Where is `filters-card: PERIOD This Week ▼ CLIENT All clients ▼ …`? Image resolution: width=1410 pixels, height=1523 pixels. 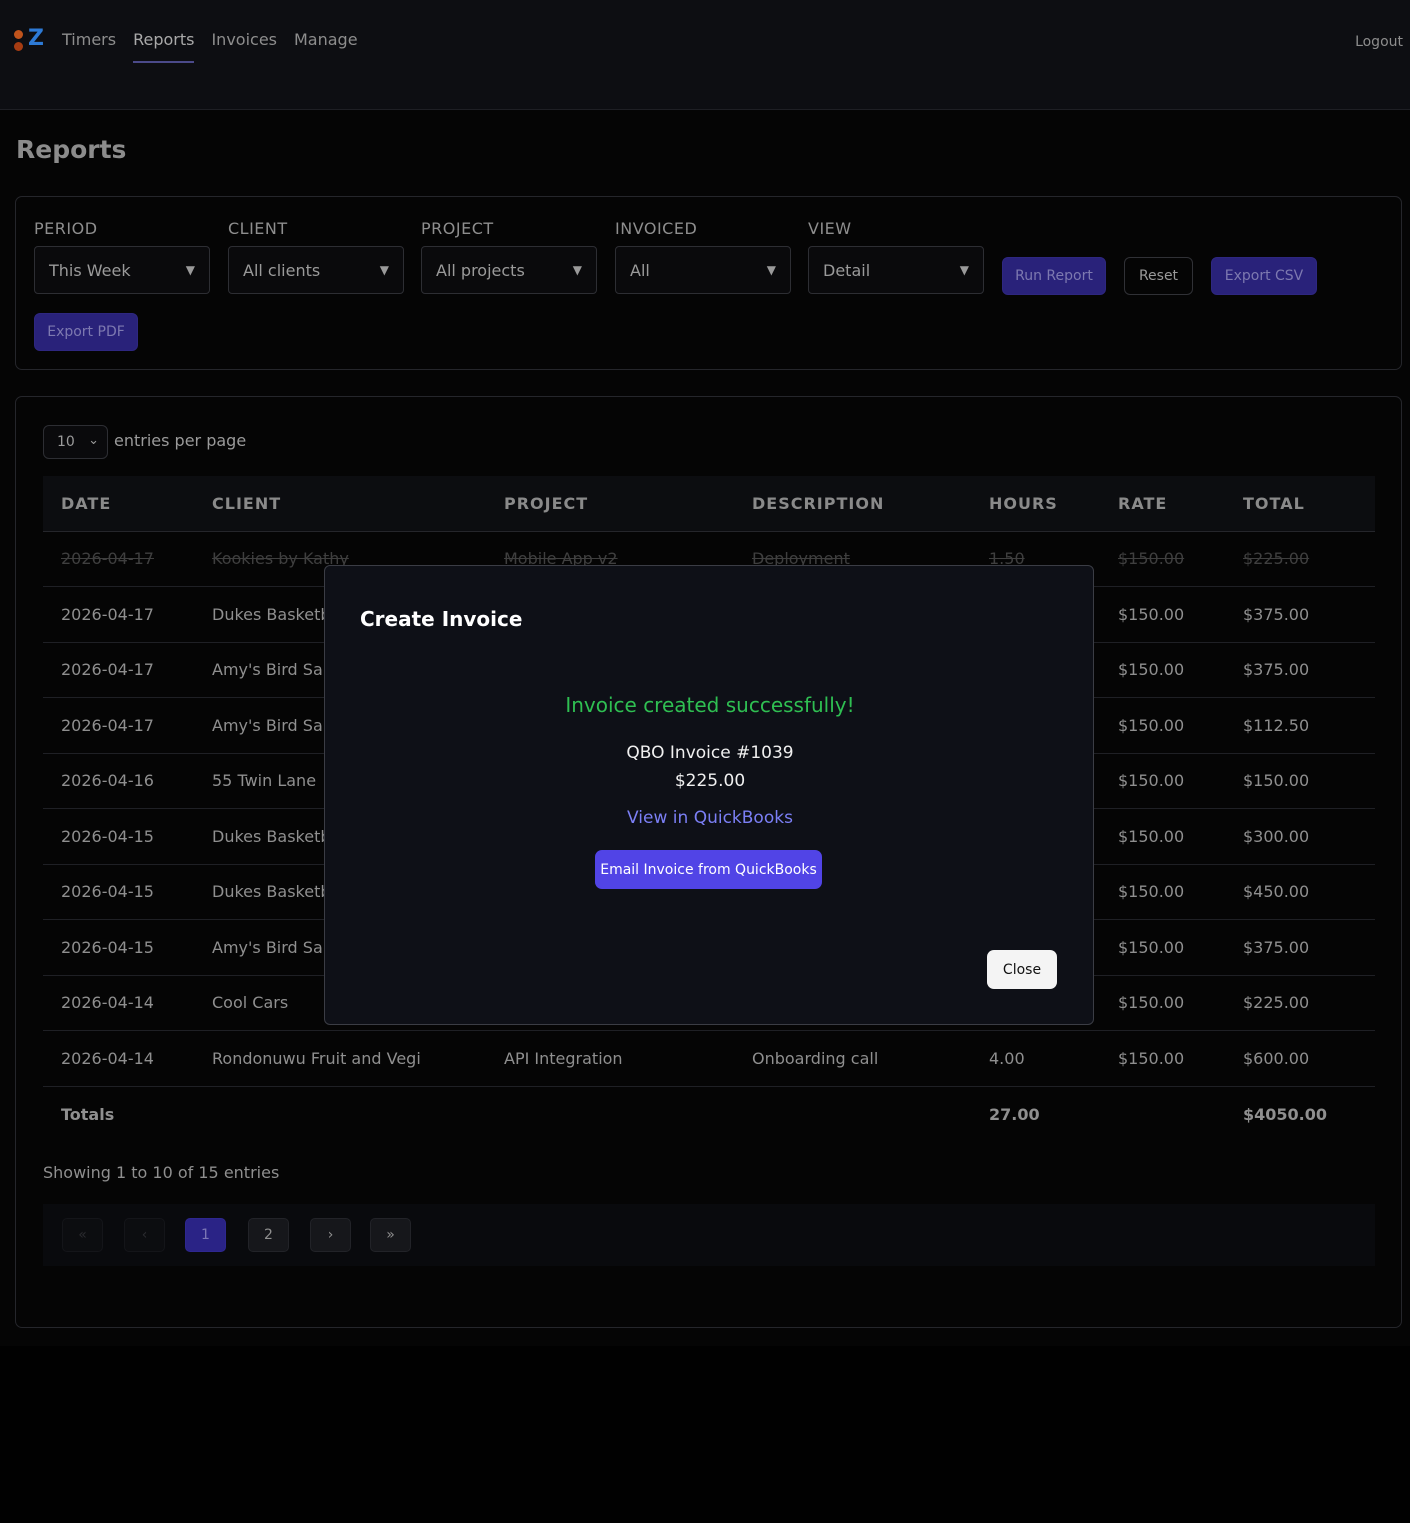
filters-card: PERIOD This Week ▼ CLIENT All clients ▼ … is located at coordinates (708, 283).